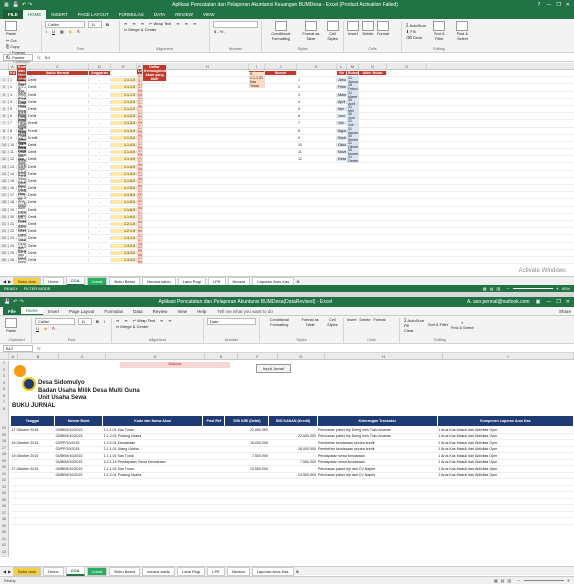 This screenshot has height=584, width=574. What do you see at coordinates (257, 80) in the screenshot?
I see `cell: 0: 1.1.1.01 Kas Tunai` at bounding box center [257, 80].